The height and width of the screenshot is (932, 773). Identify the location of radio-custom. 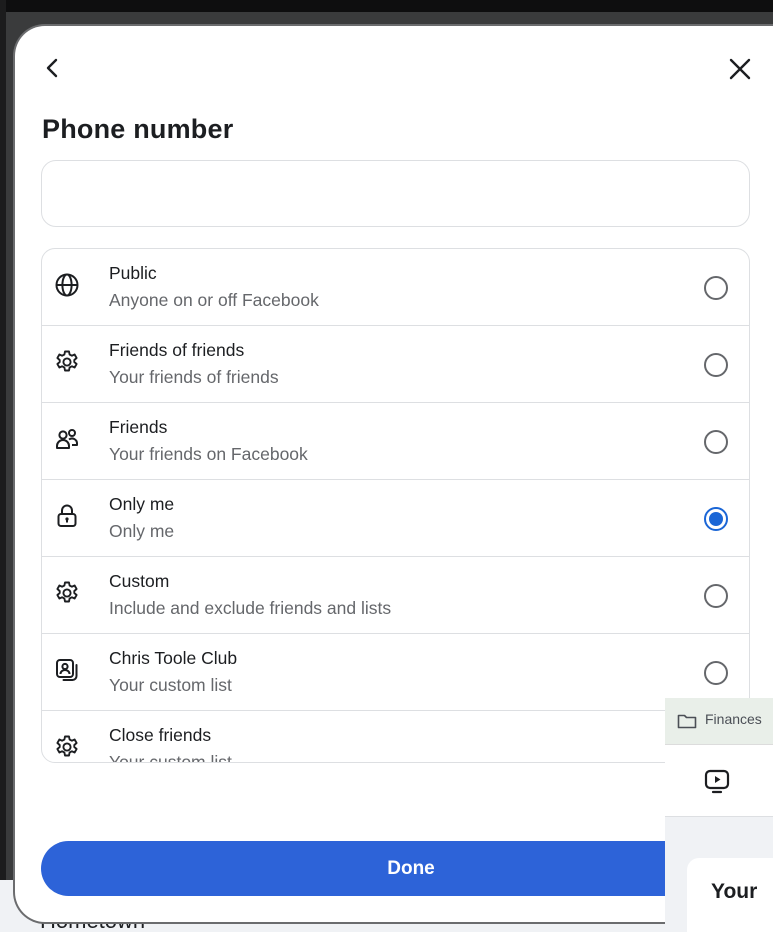
(716, 596).